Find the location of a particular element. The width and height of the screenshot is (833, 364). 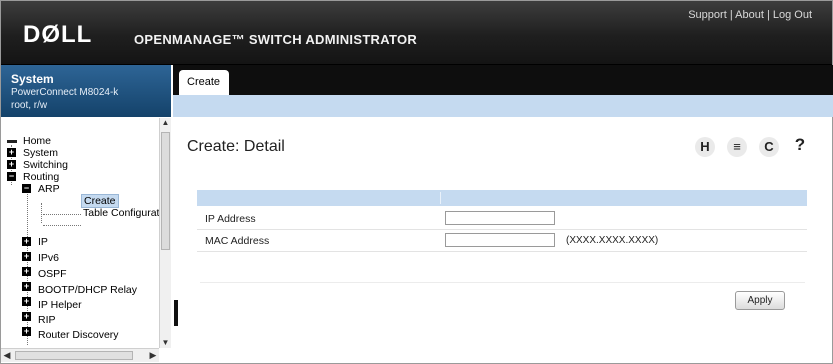

system-user: root, r/w is located at coordinates (29, 105).